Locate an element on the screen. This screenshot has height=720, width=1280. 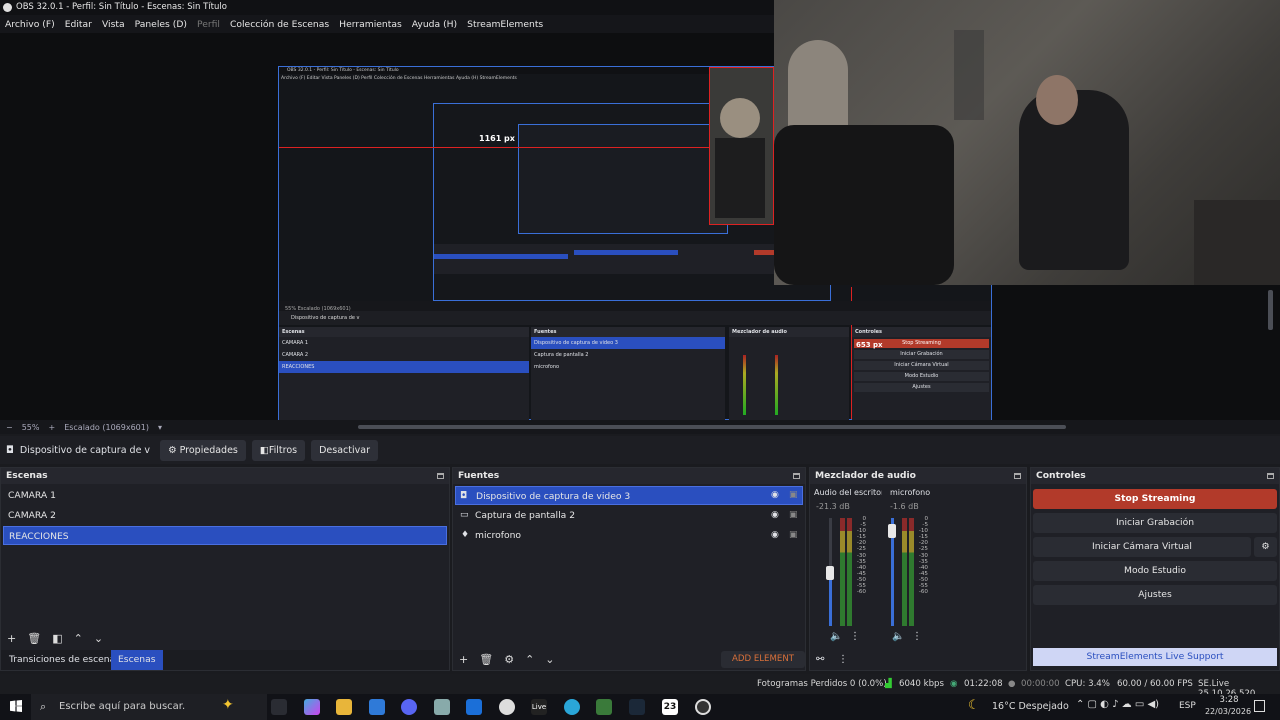
clock-time: 3:28 is located at coordinates (1229, 700).